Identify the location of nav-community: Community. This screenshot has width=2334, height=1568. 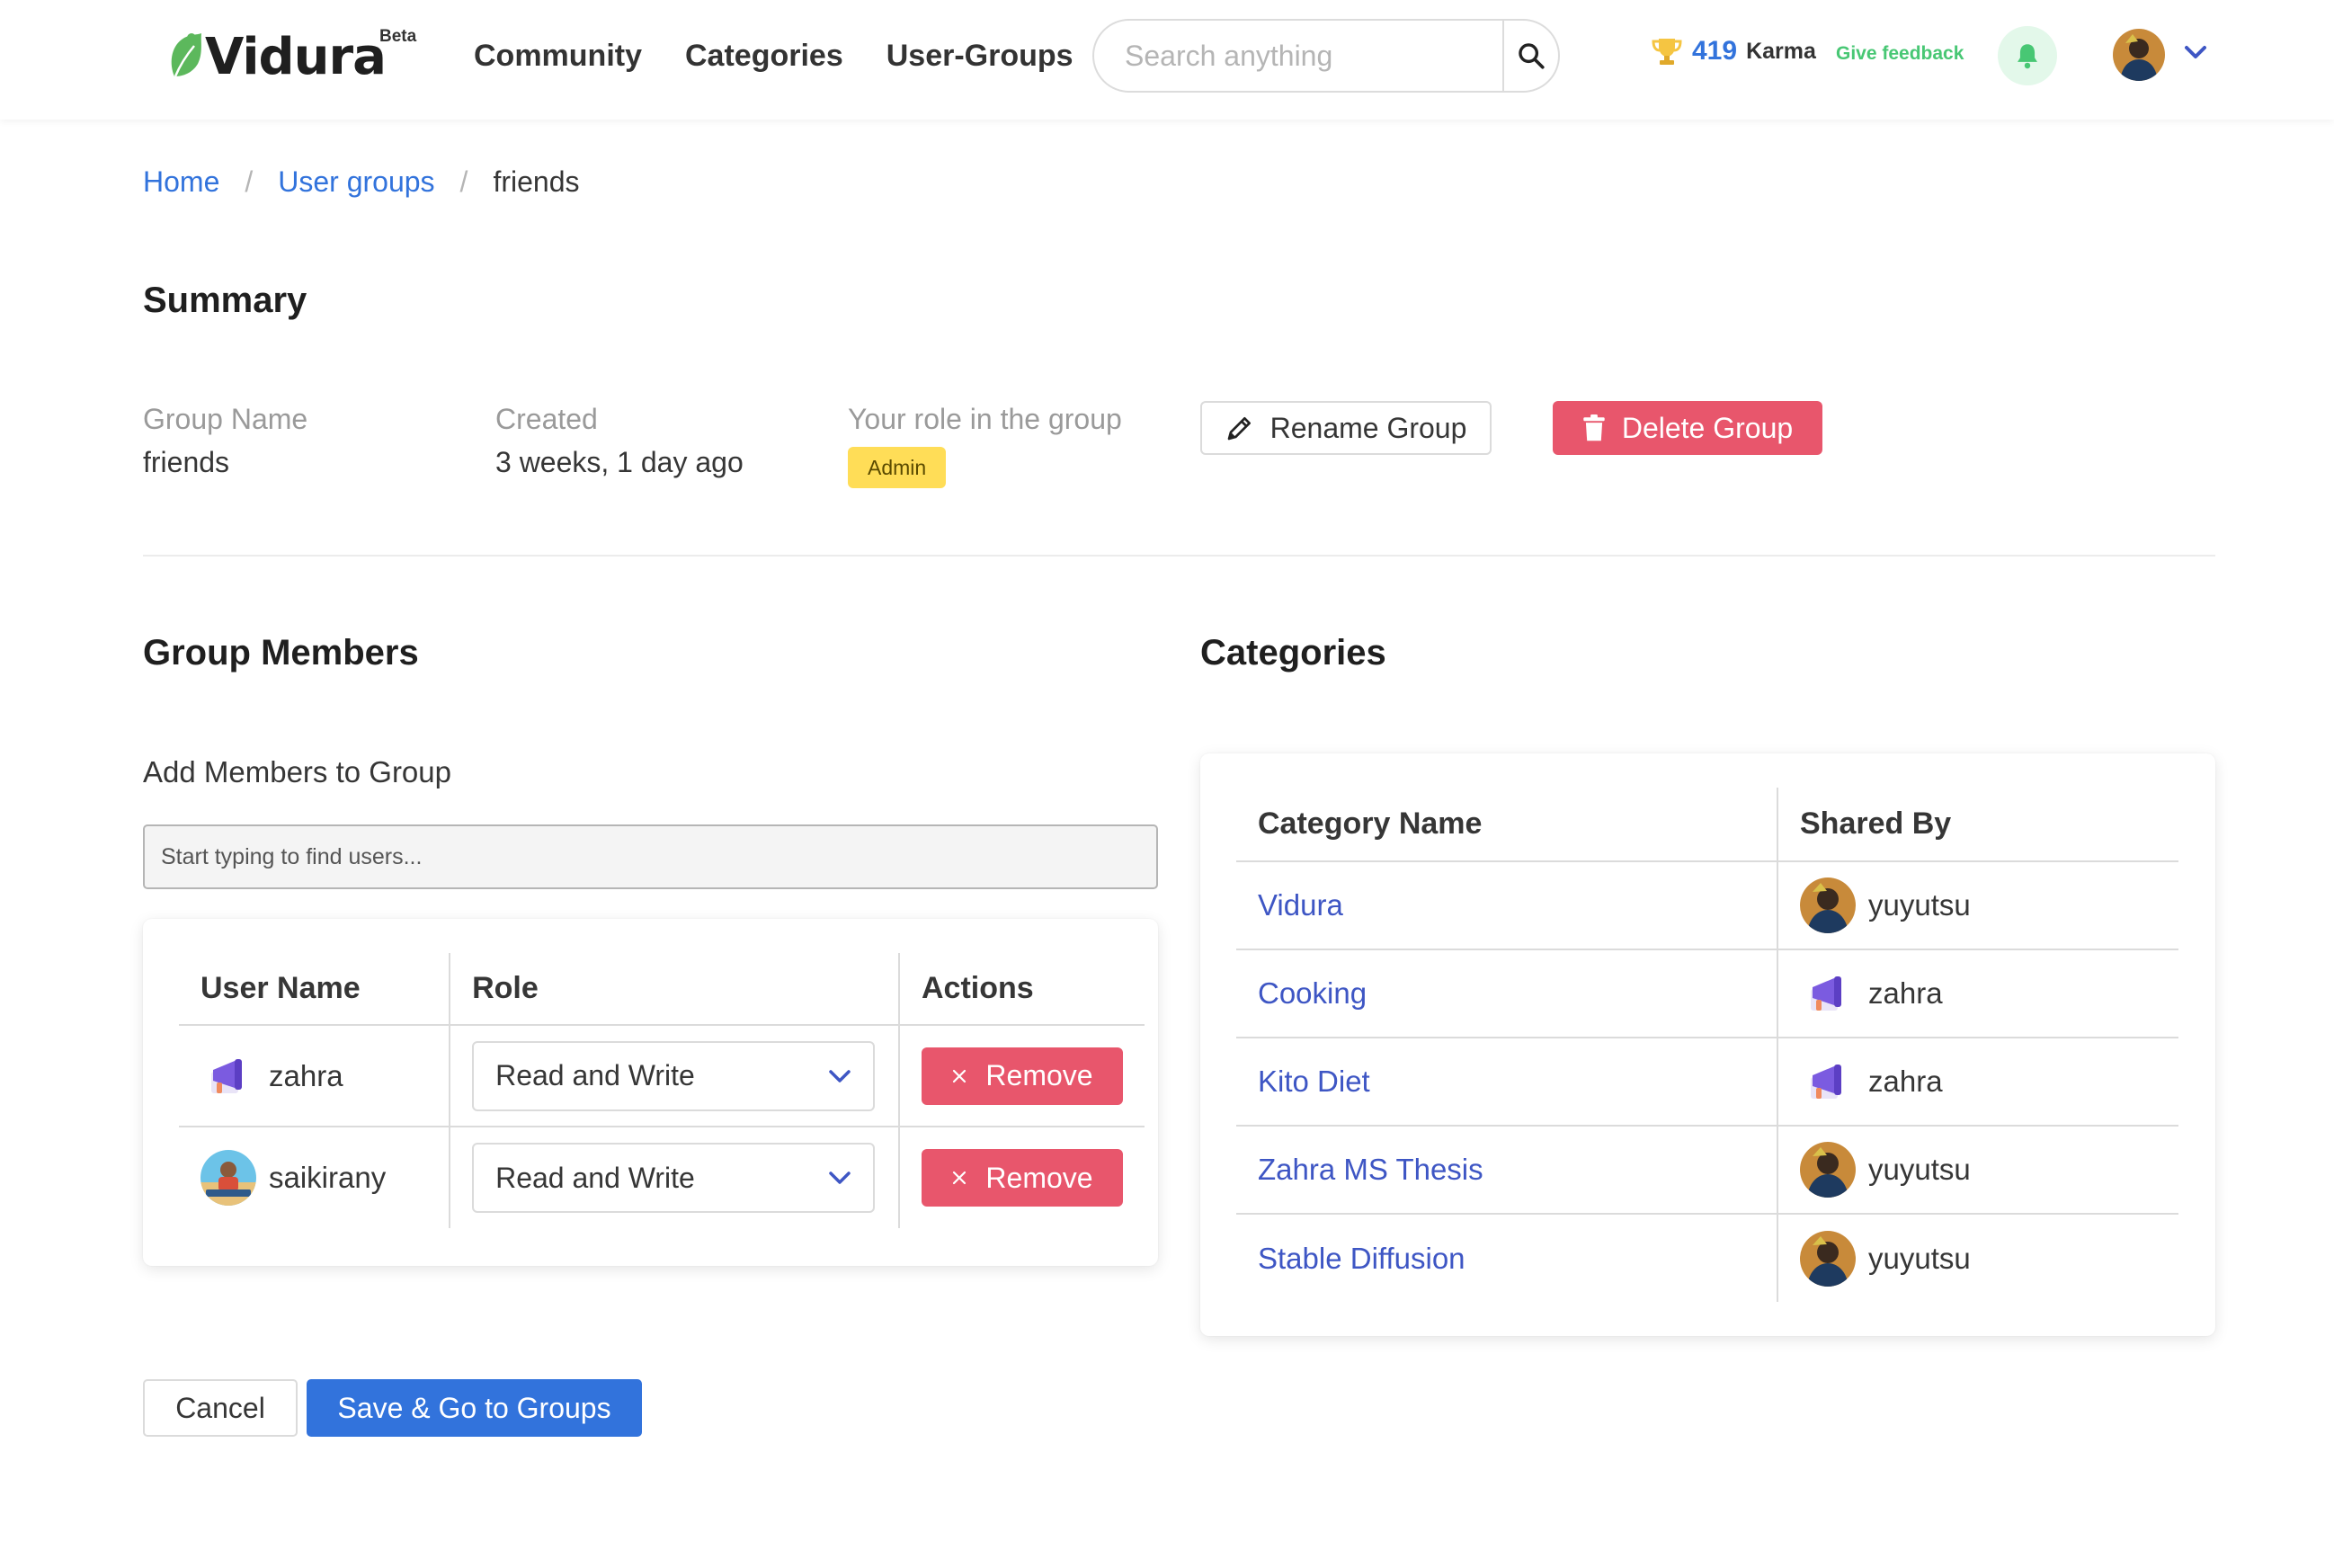
(558, 55).